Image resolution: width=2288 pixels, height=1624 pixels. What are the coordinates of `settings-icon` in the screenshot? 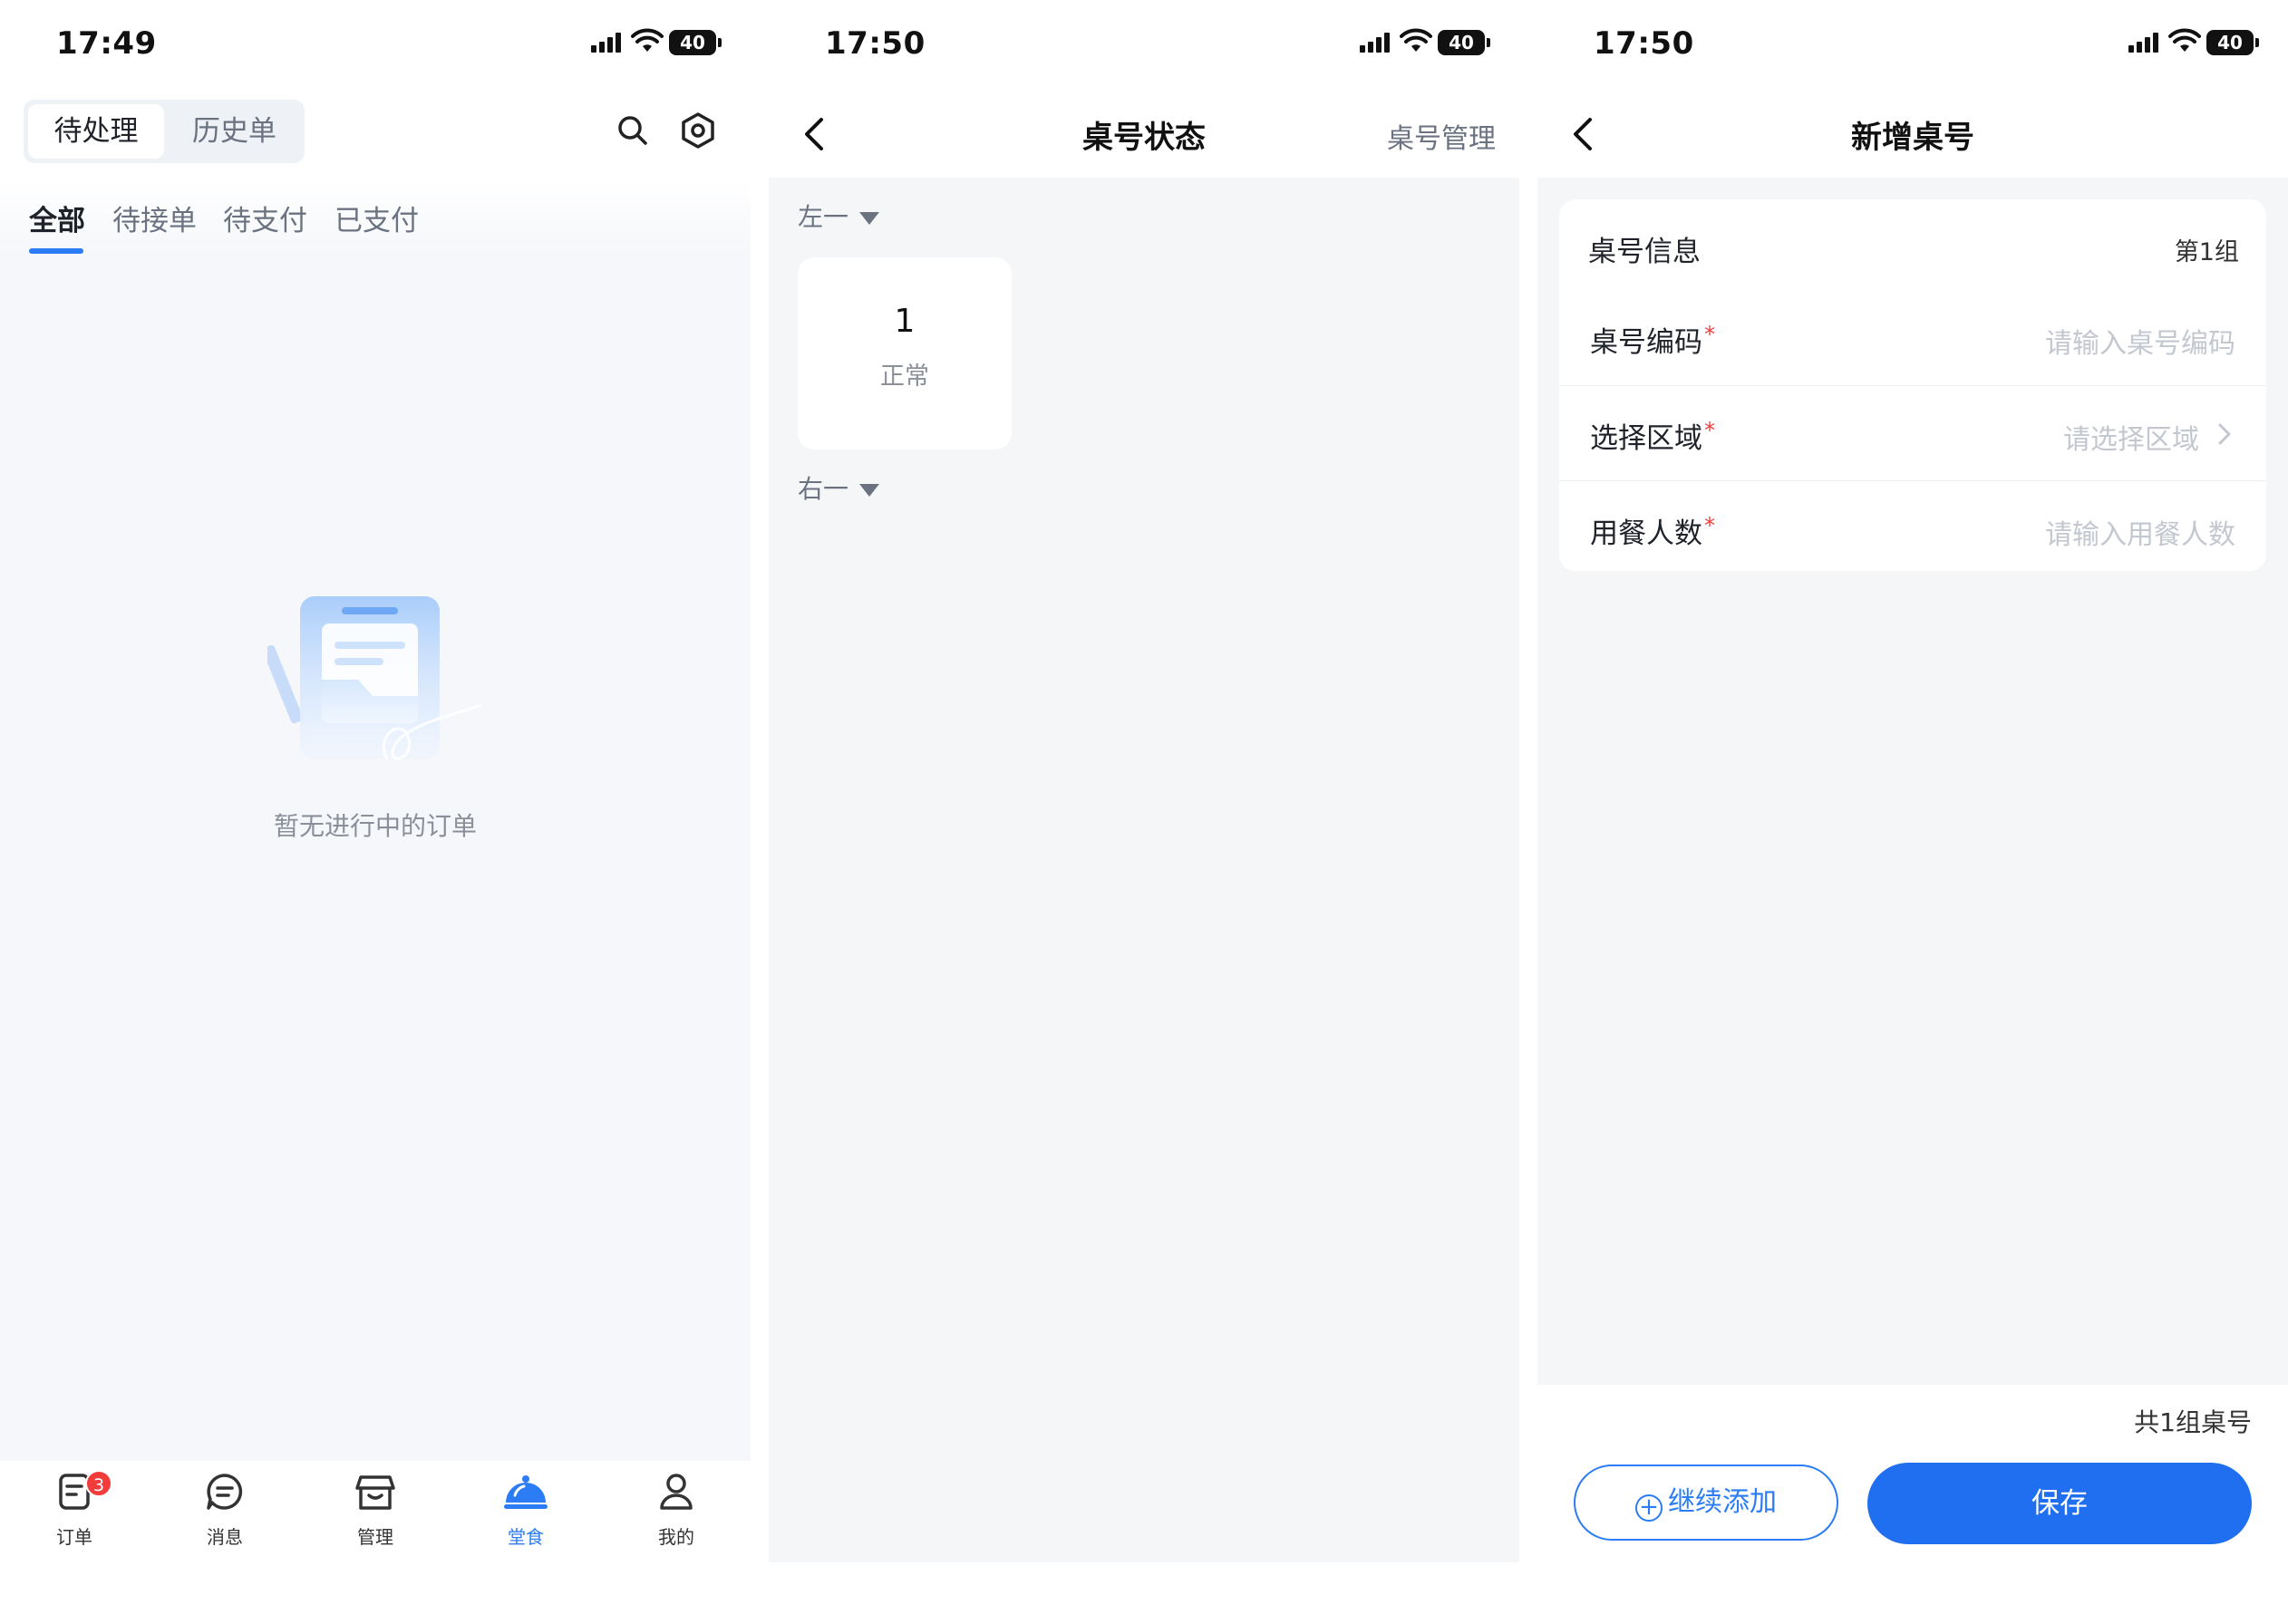 It's located at (698, 130).